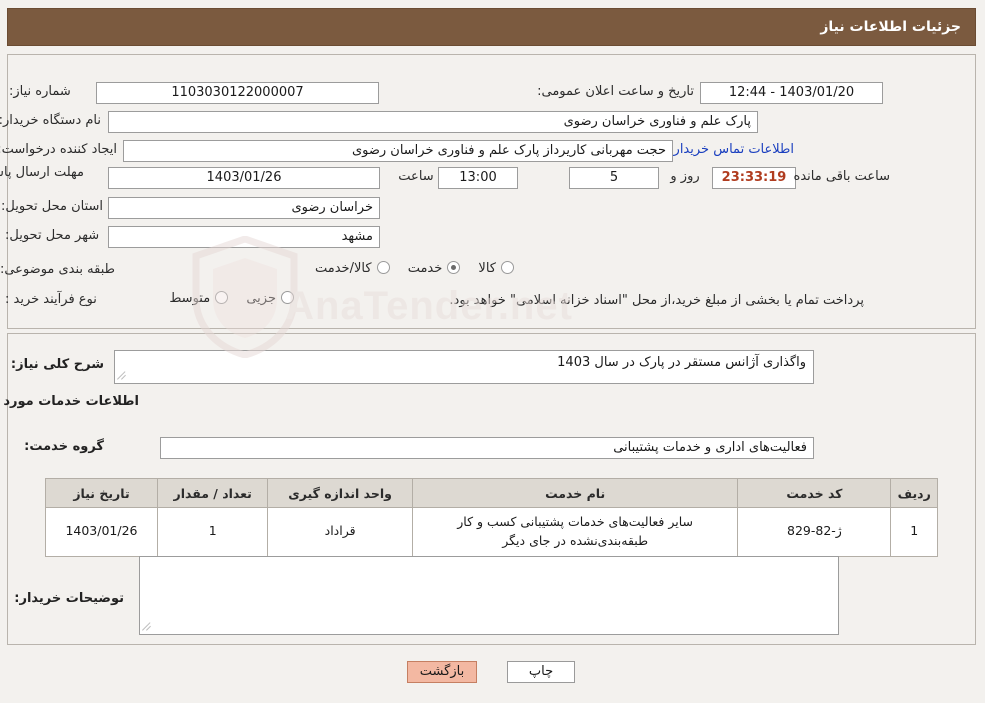  Describe the element at coordinates (245, 237) in the screenshot. I see `city-value: مشهد` at that location.